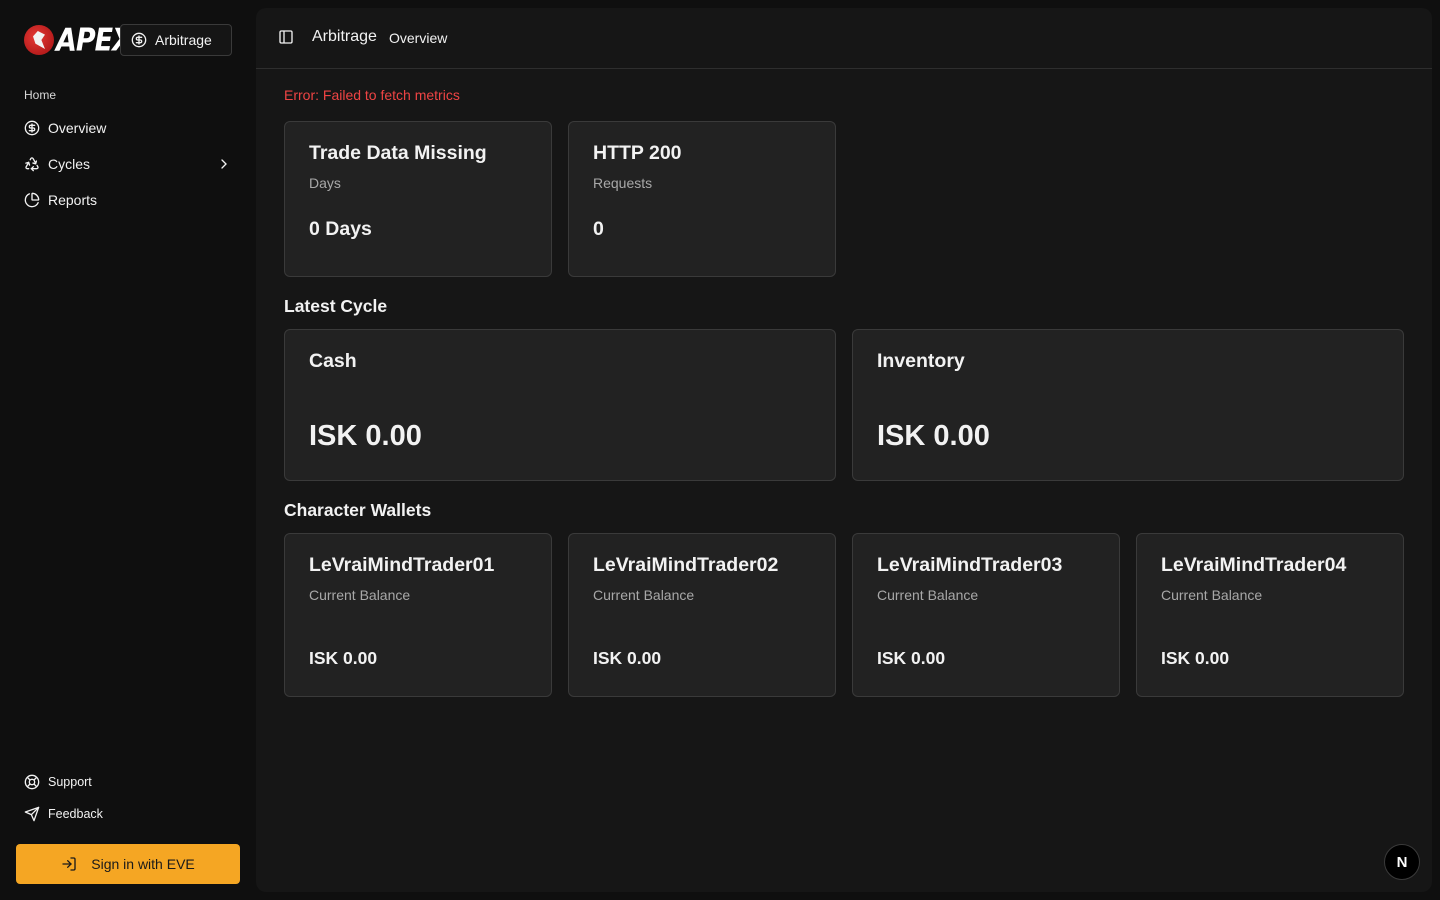  I want to click on cycle-card-inventory: Inventory ISK 0.00, so click(1128, 405).